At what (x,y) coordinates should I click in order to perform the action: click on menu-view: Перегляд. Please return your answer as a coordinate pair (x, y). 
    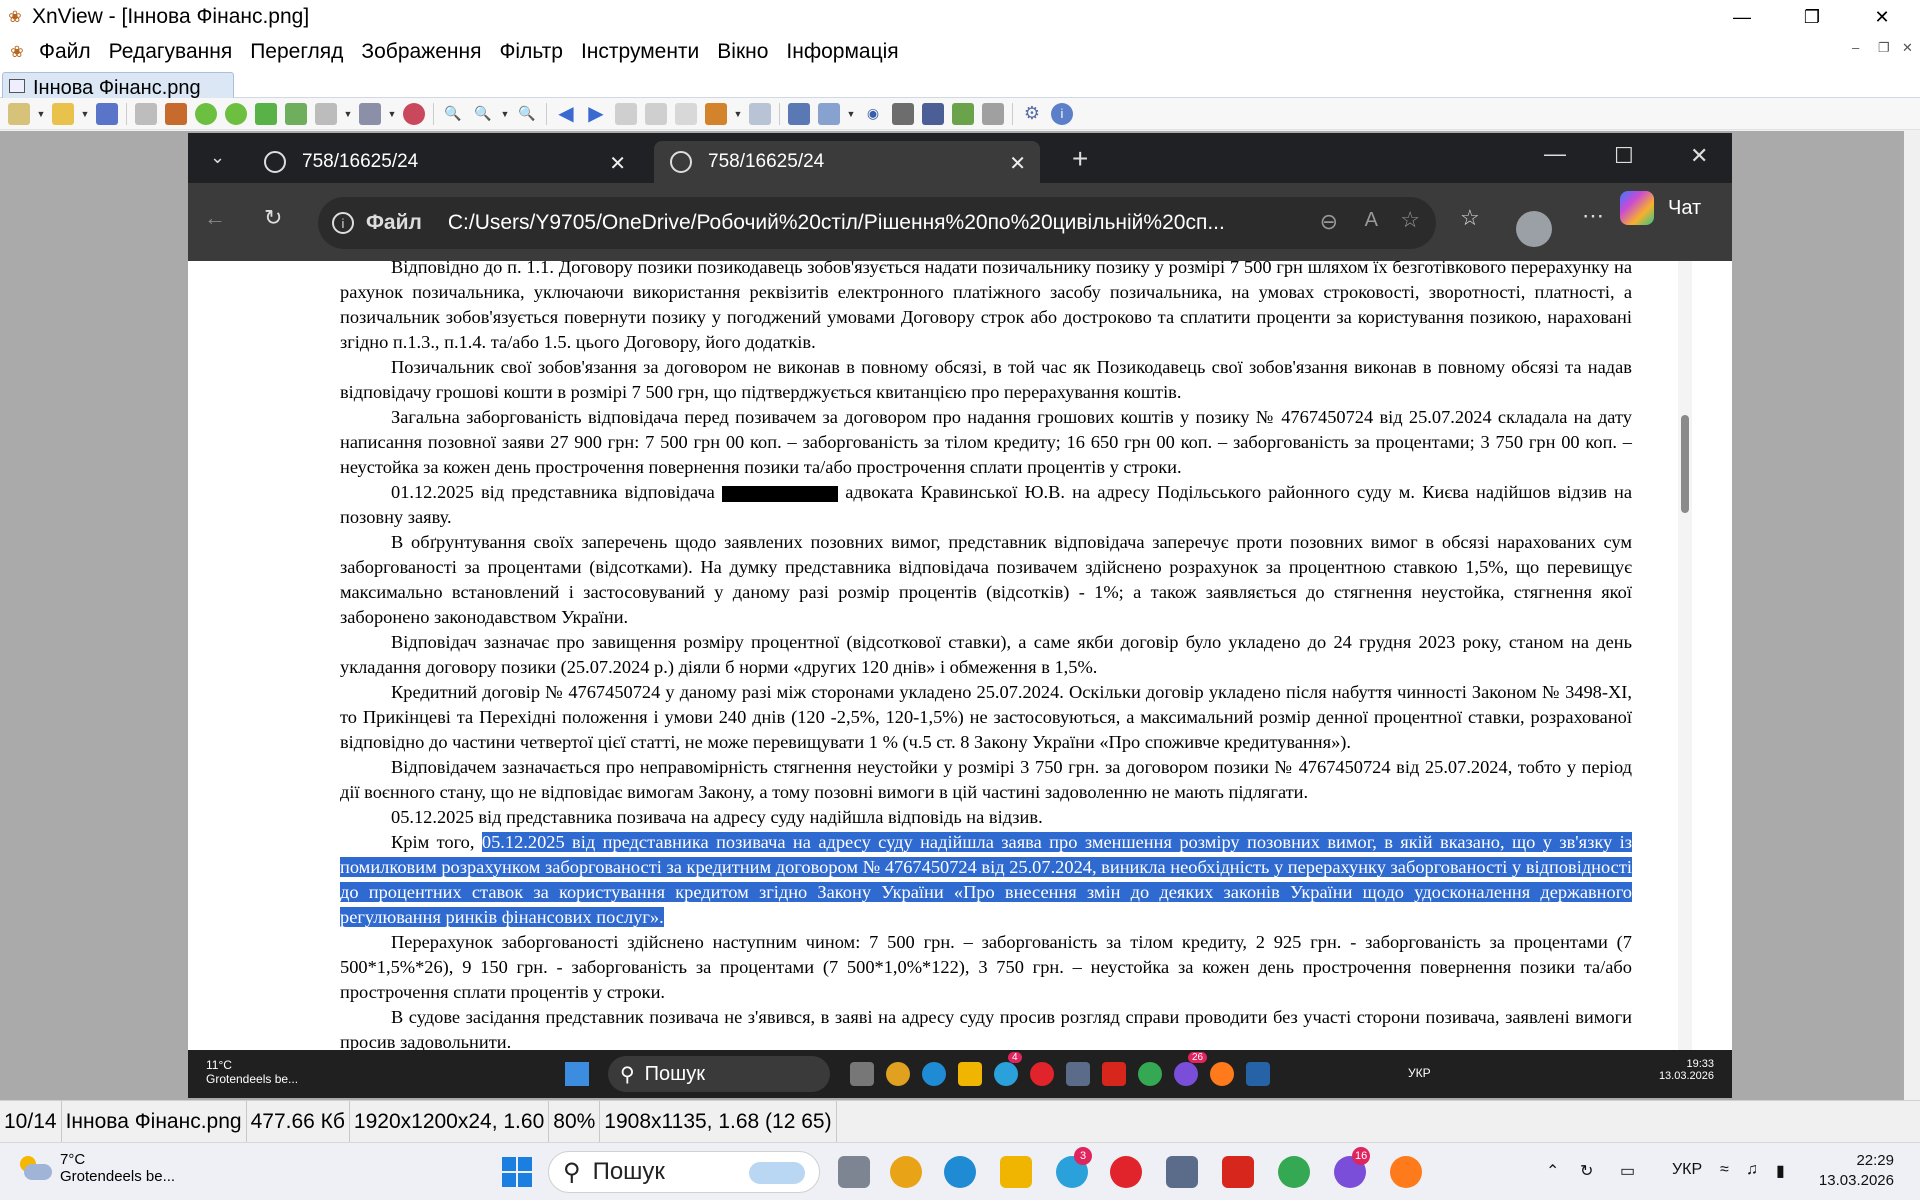
    Looking at the image, I should click on (296, 52).